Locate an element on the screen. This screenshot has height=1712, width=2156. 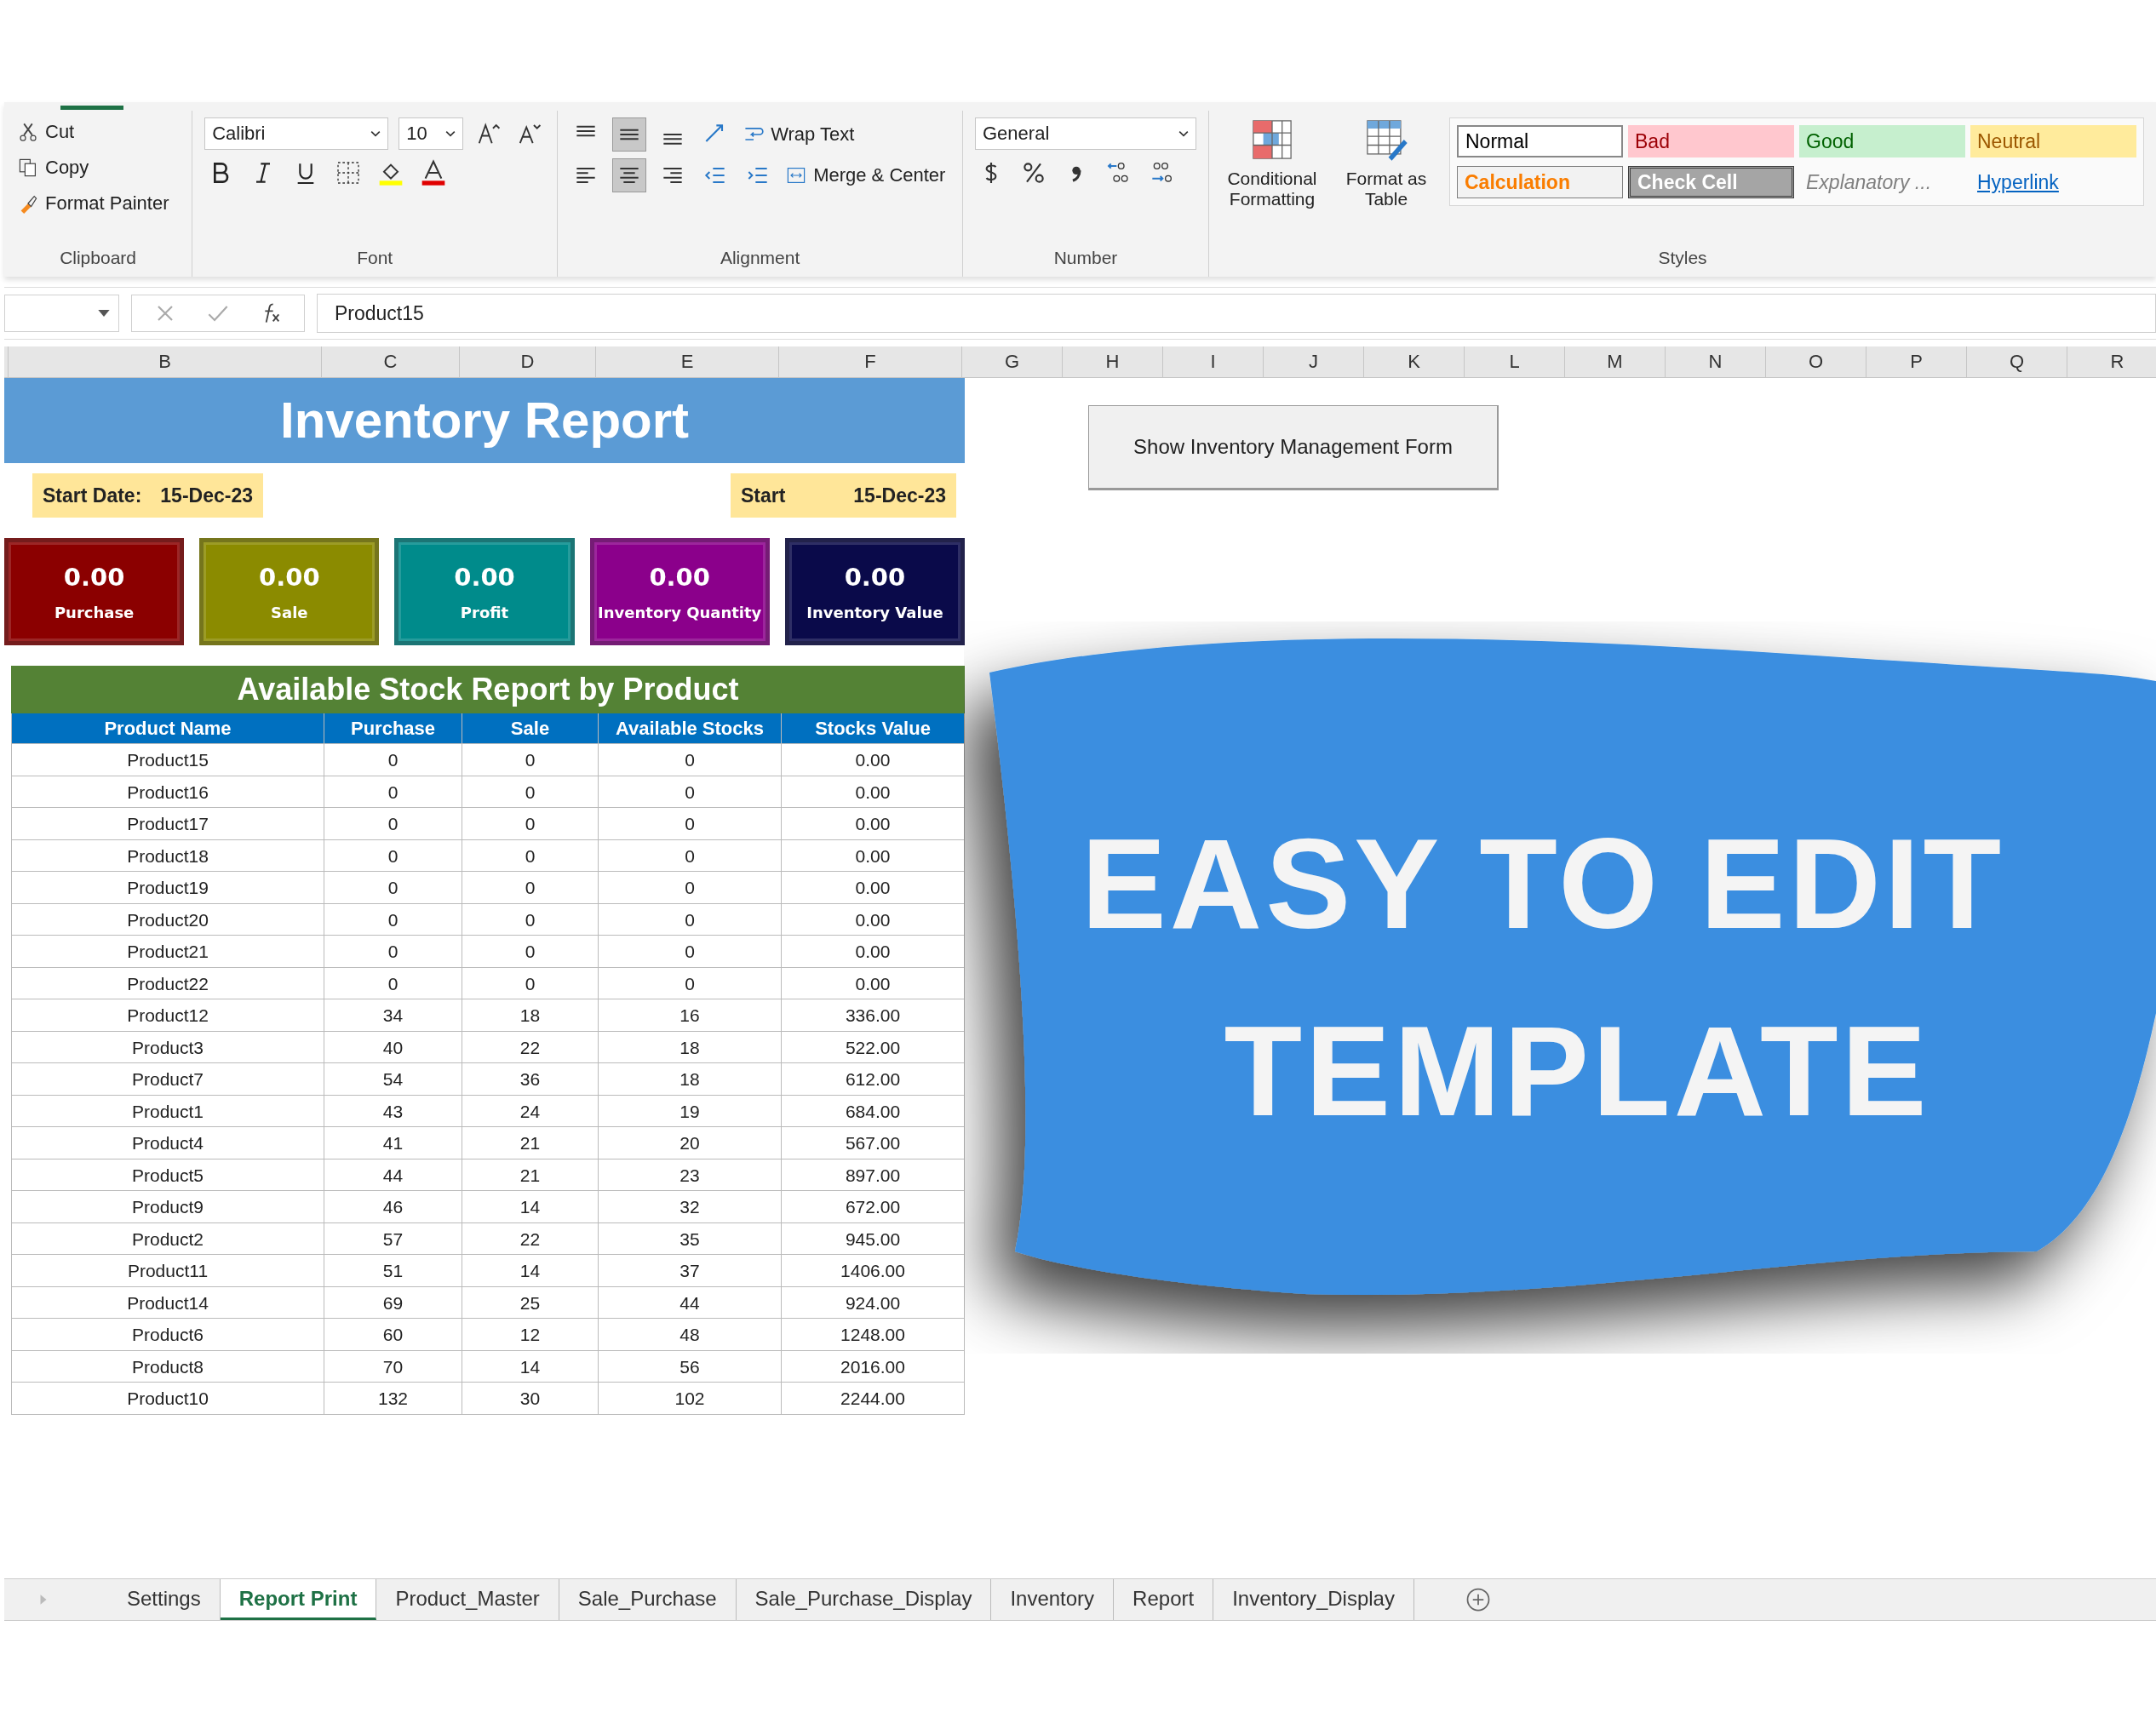
format-painter-button: Format Painter is located at coordinates (98, 203).